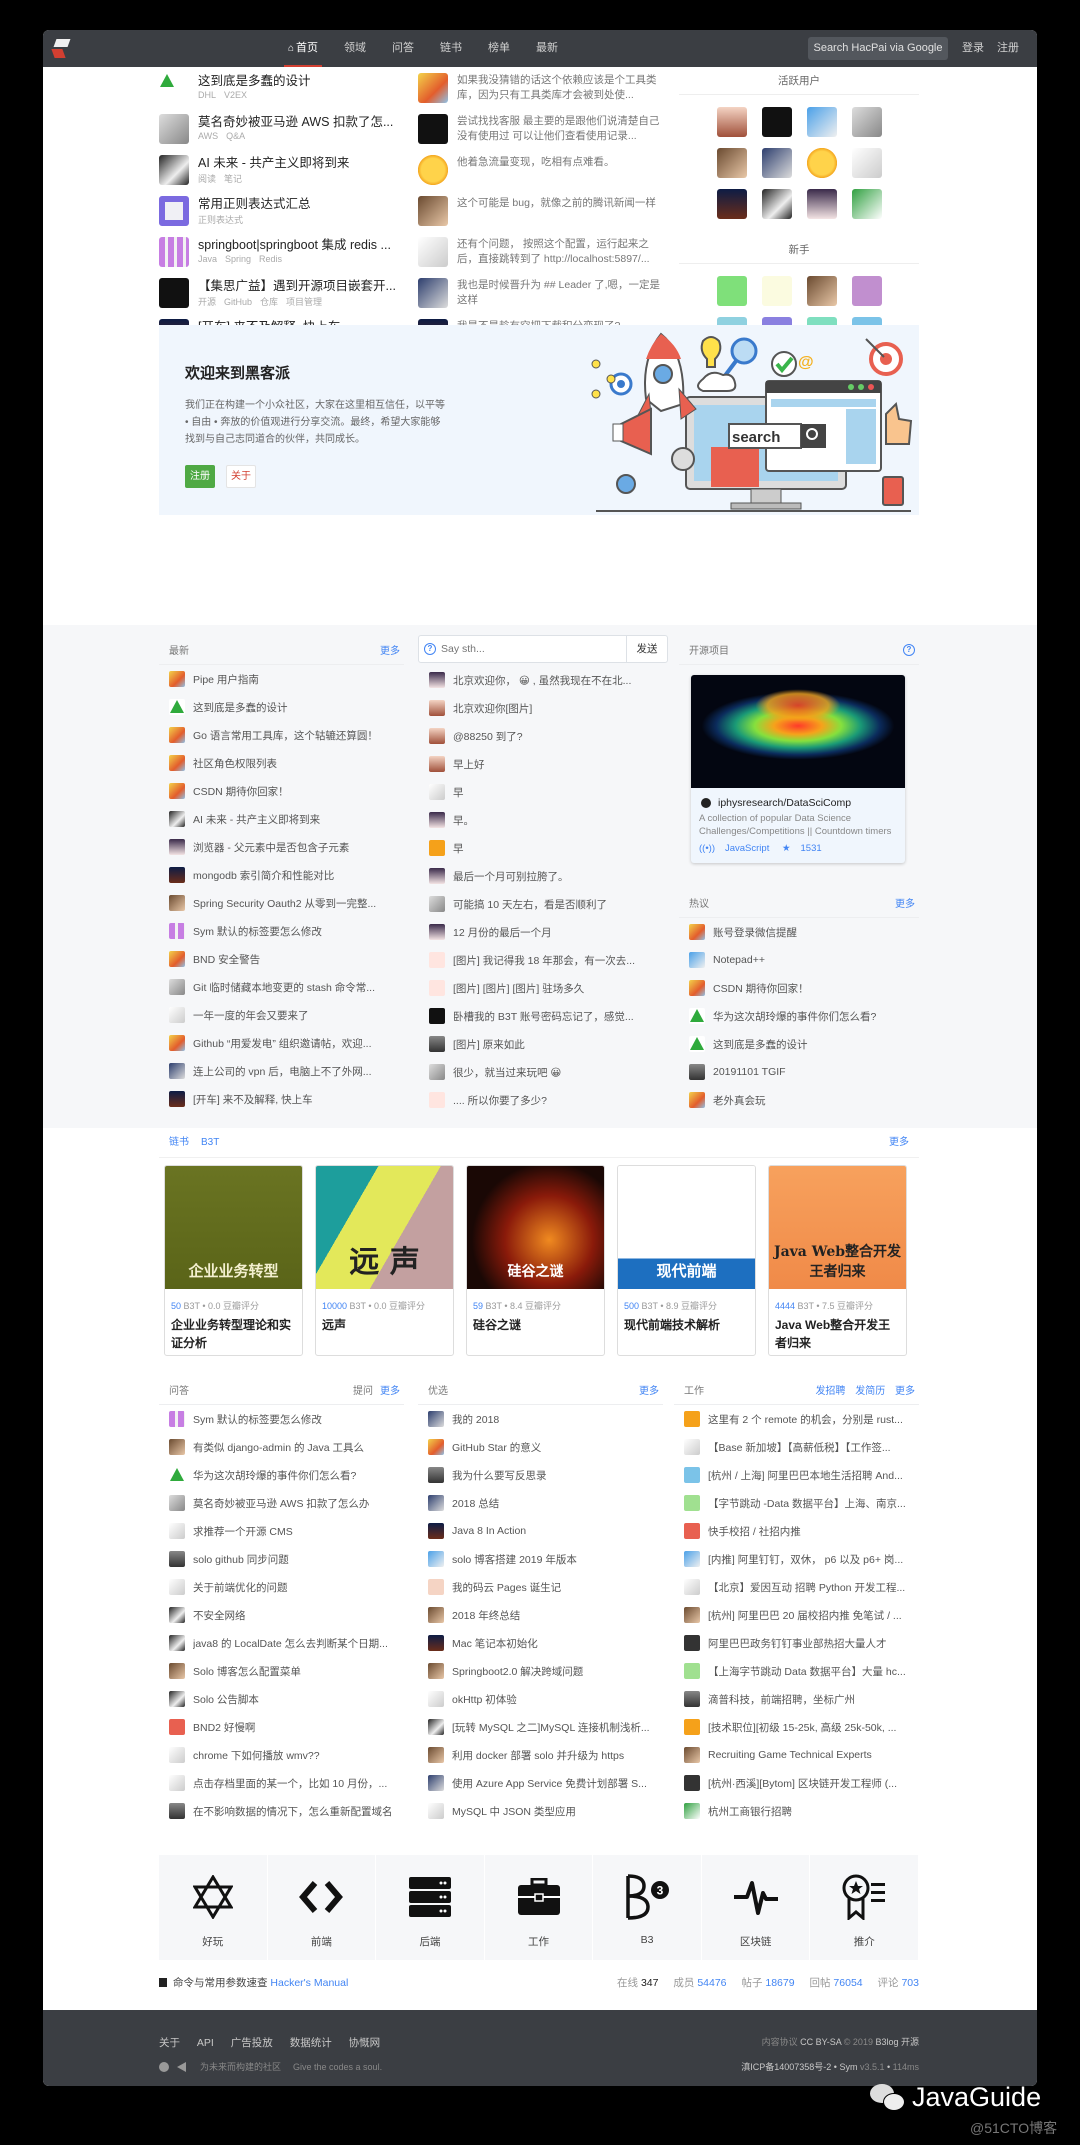 This screenshot has height=2145, width=1080. I want to click on qa-item: BND2 好慢啊, so click(281, 1727).